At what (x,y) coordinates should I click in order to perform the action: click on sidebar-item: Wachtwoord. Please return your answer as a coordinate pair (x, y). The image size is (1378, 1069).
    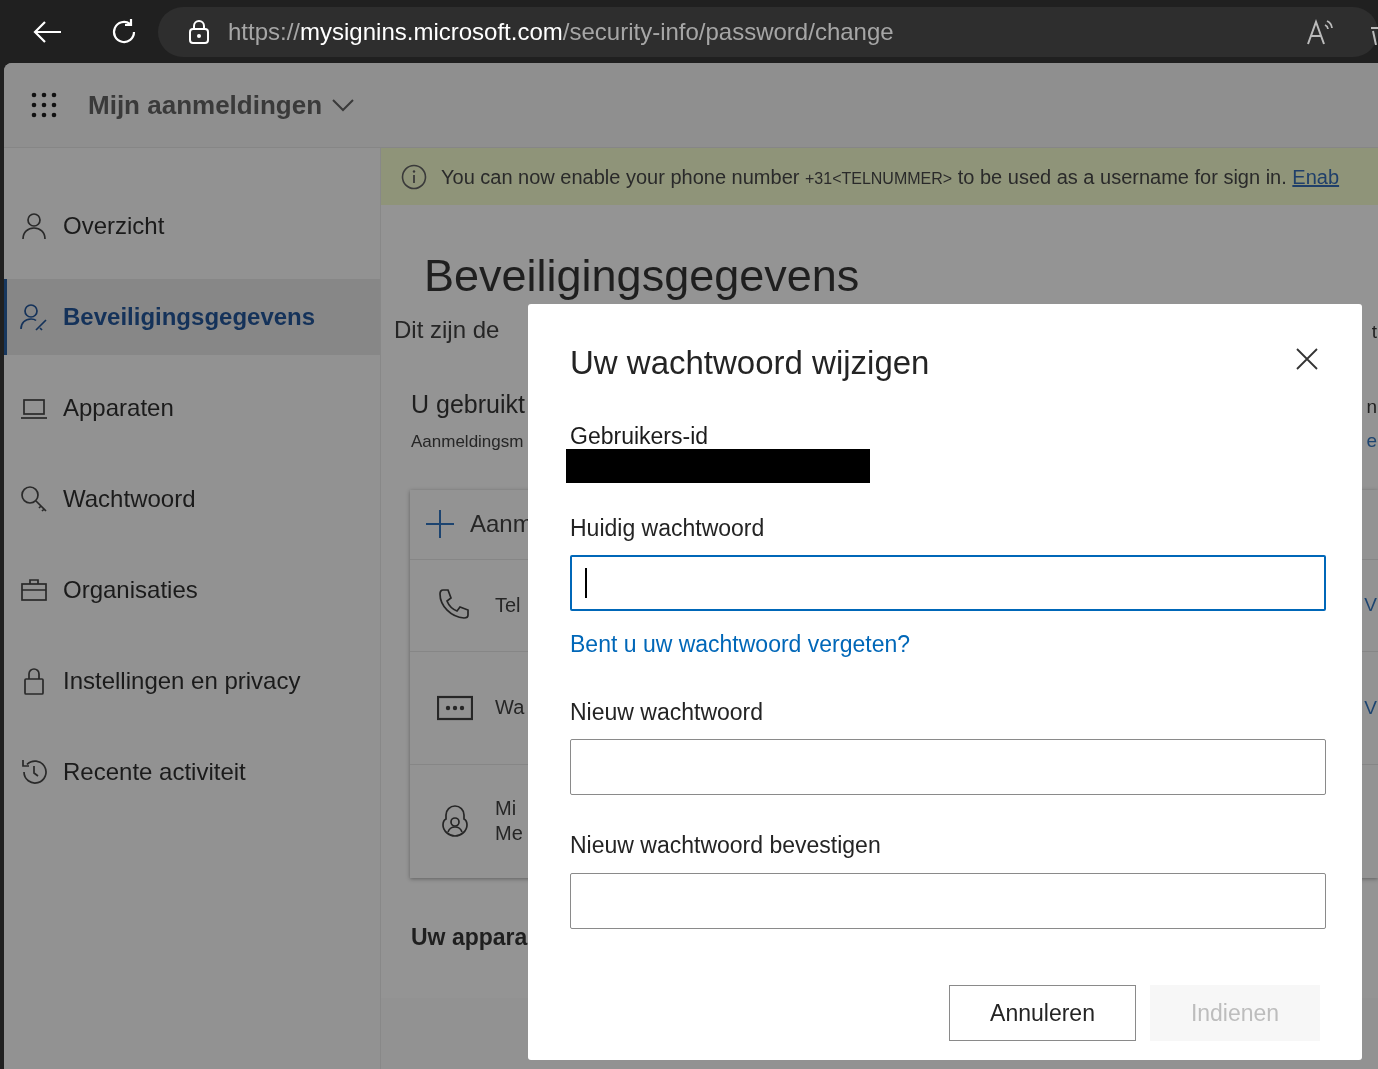
    Looking at the image, I should click on (192, 499).